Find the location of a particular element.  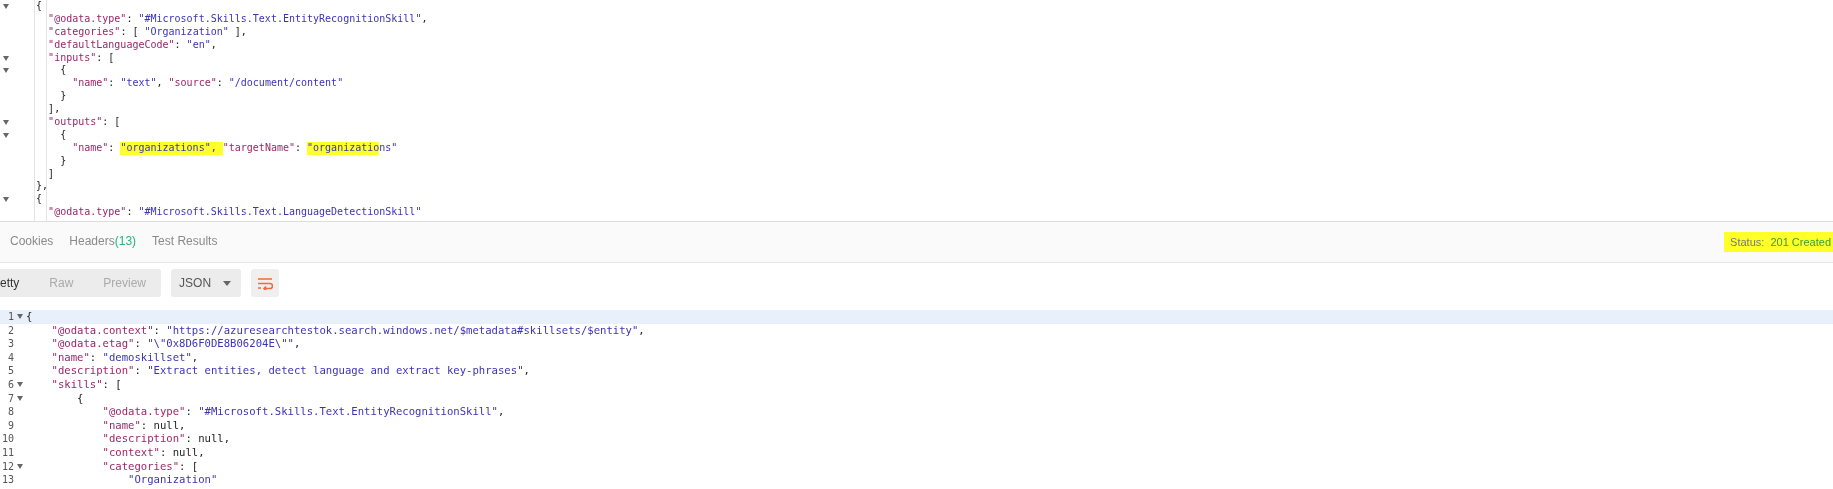

wrap-icon is located at coordinates (265, 283).